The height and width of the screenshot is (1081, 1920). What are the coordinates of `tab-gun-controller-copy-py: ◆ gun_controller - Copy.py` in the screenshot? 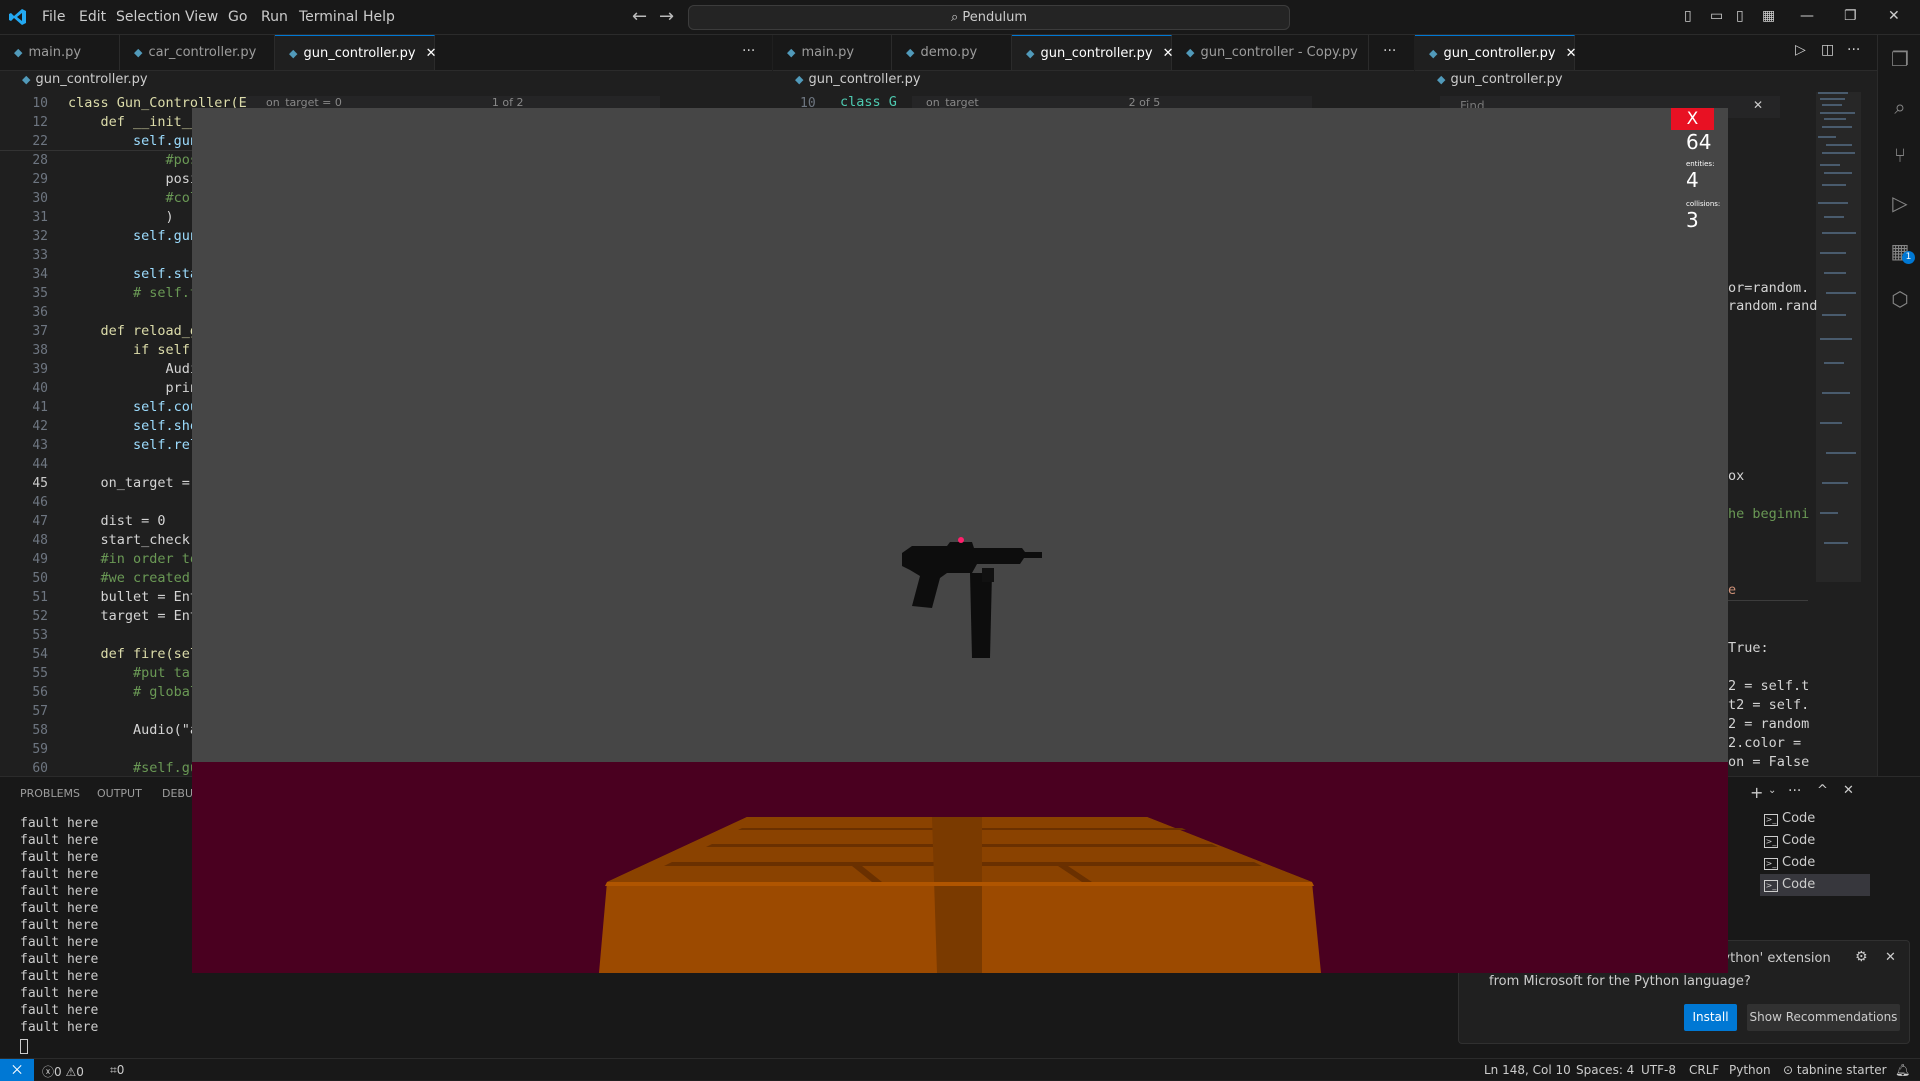 It's located at (1270, 52).